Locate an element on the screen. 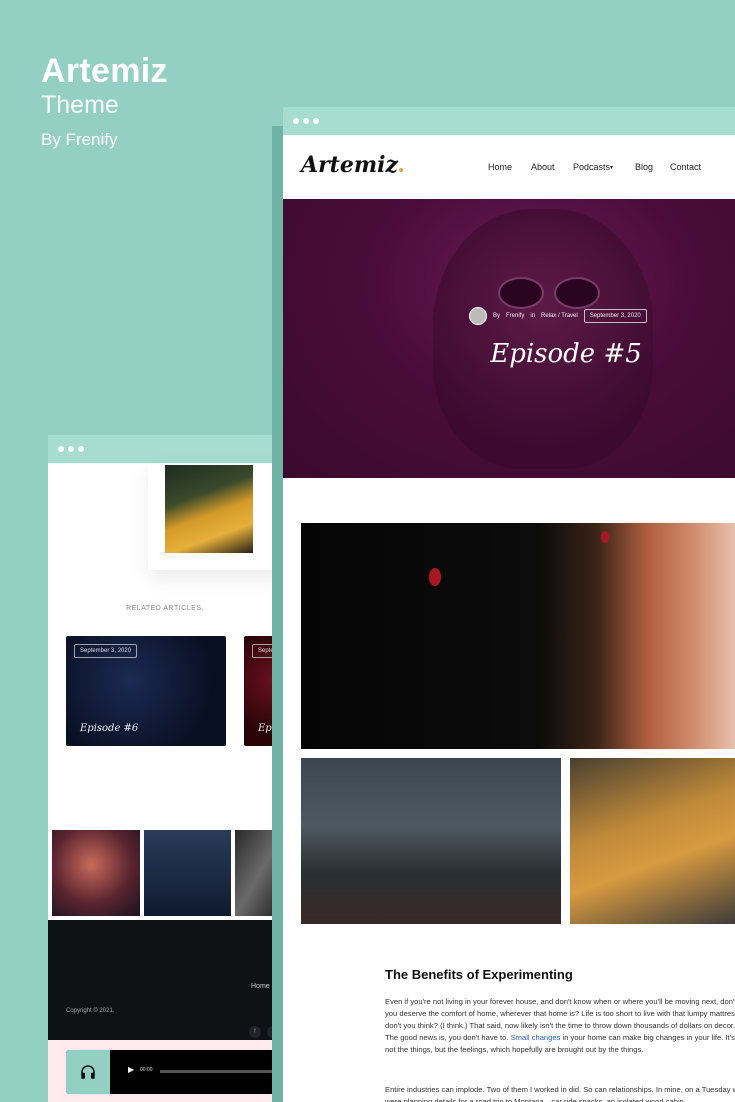 This screenshot has width=735, height=1102. chevron-down-icon: ▾ is located at coordinates (611, 167).